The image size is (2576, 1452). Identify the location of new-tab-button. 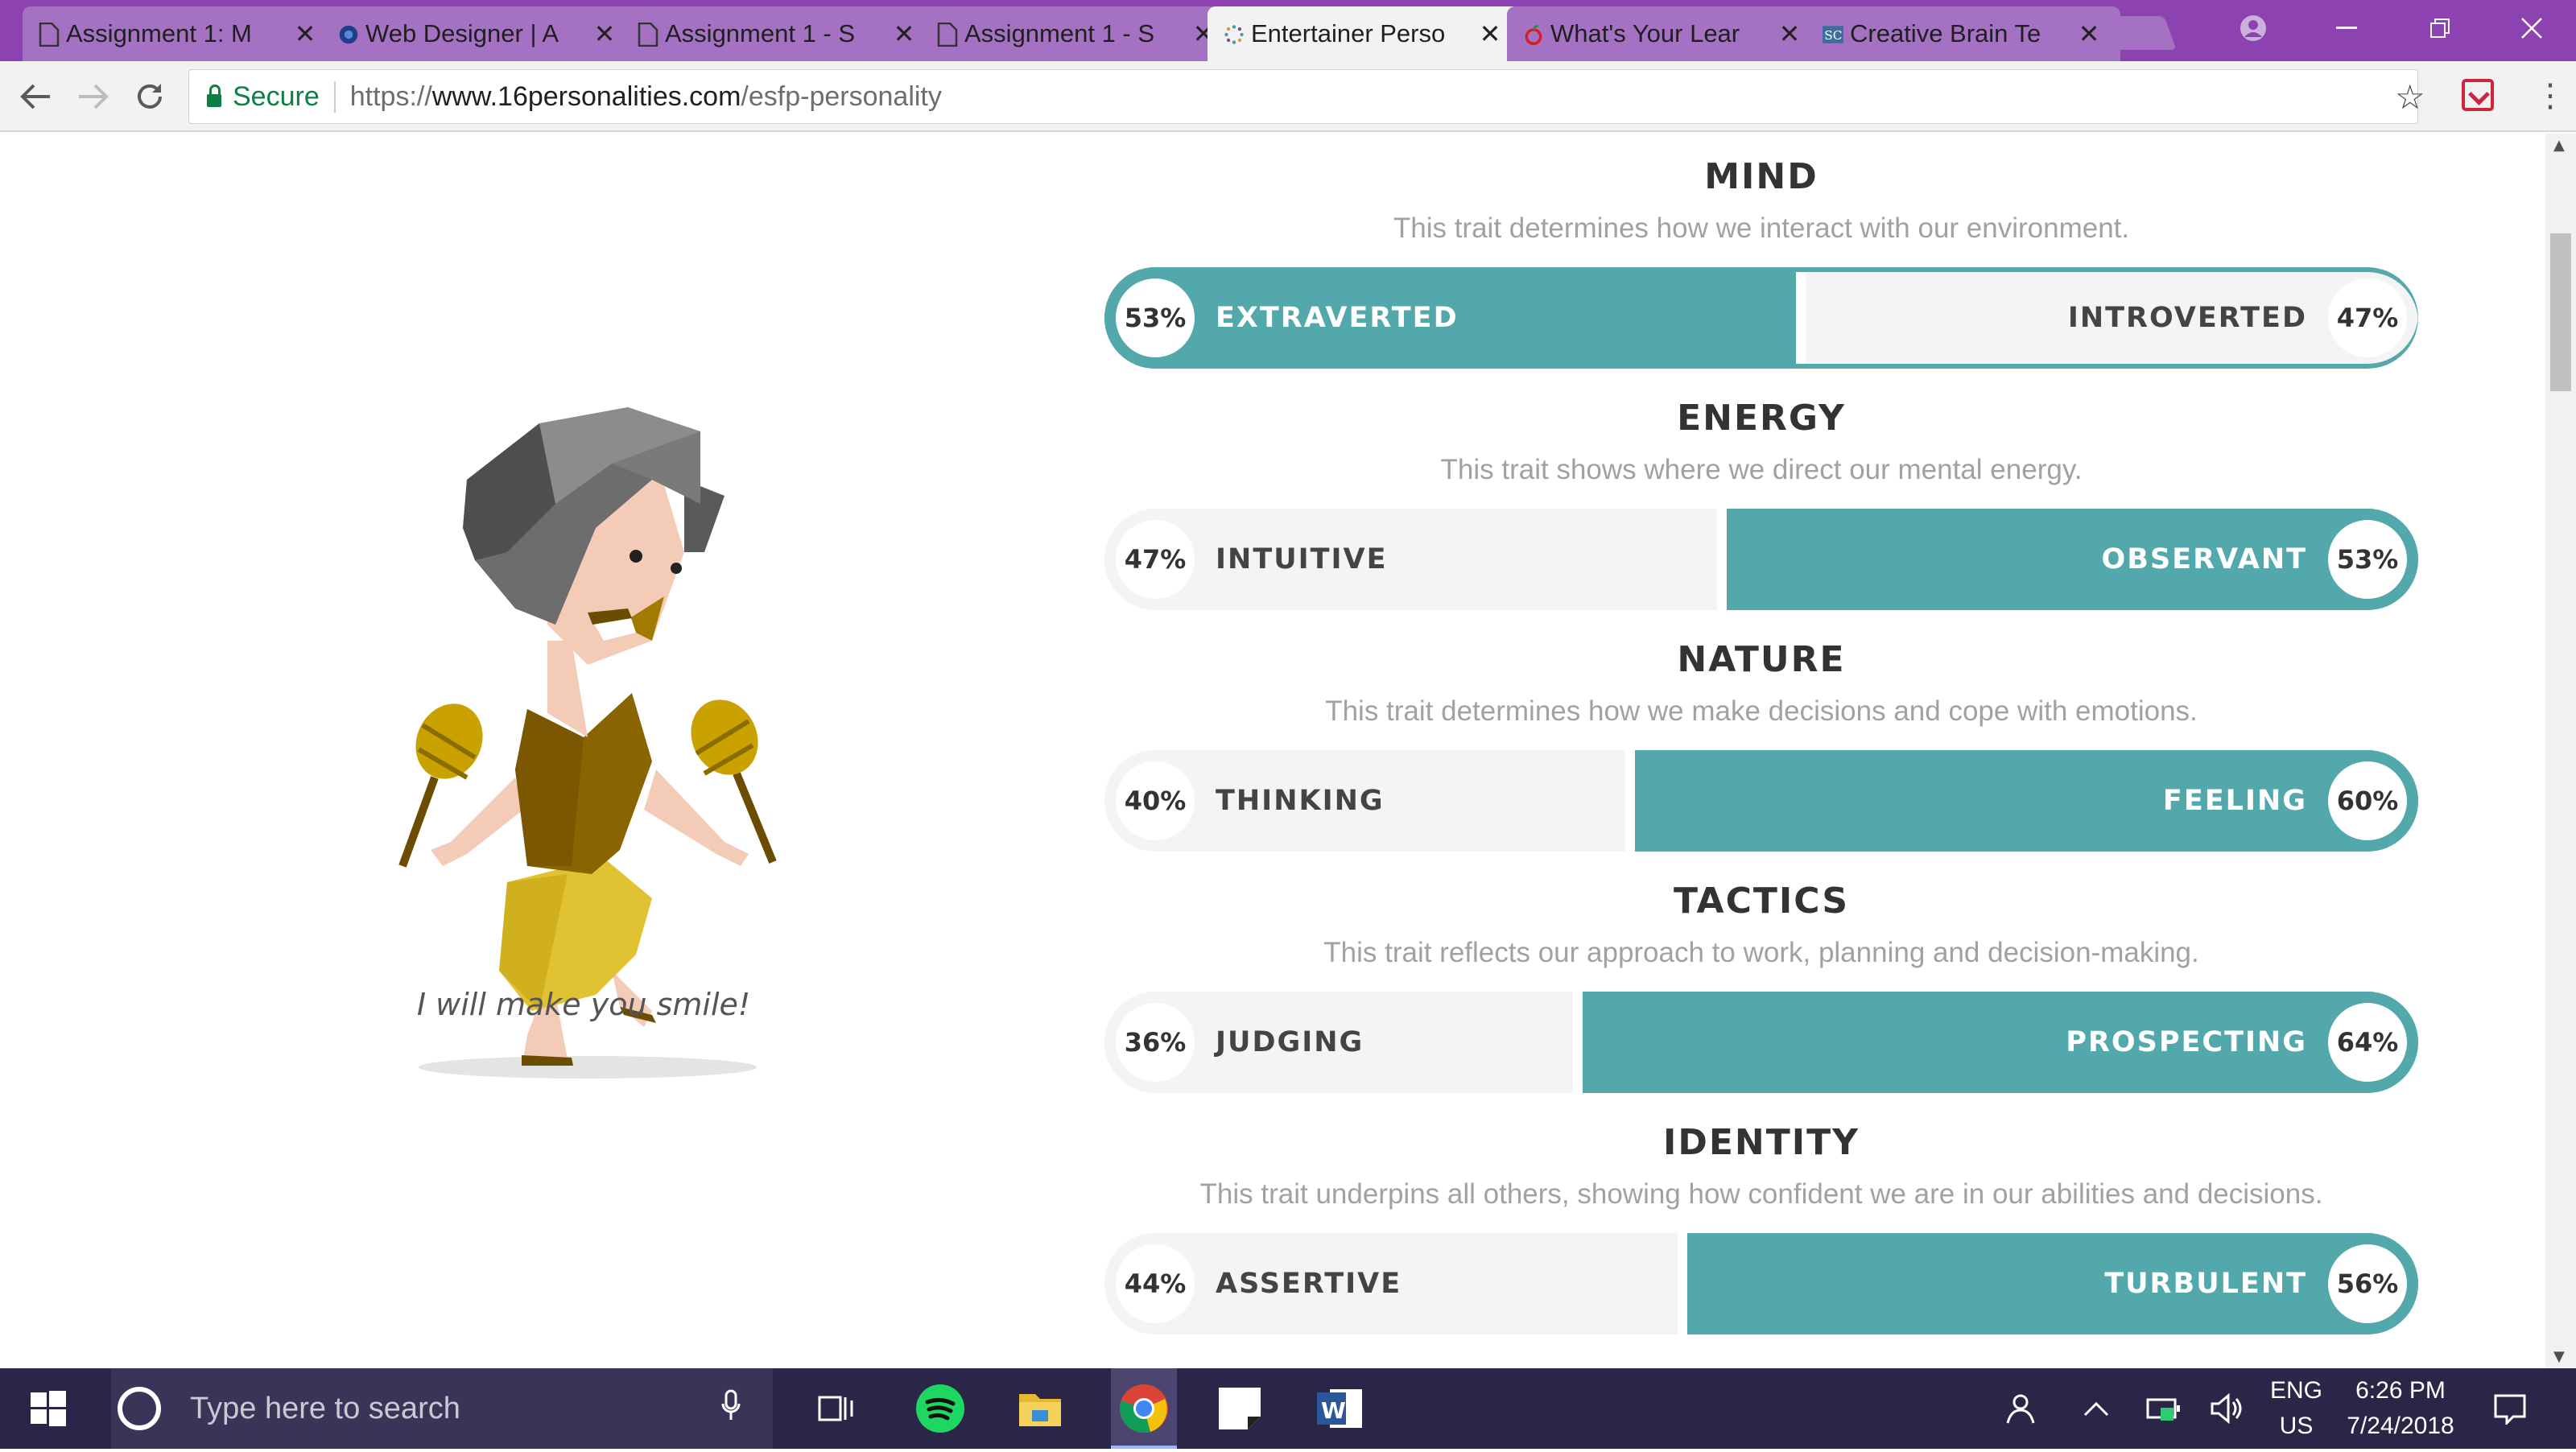
(2139, 33).